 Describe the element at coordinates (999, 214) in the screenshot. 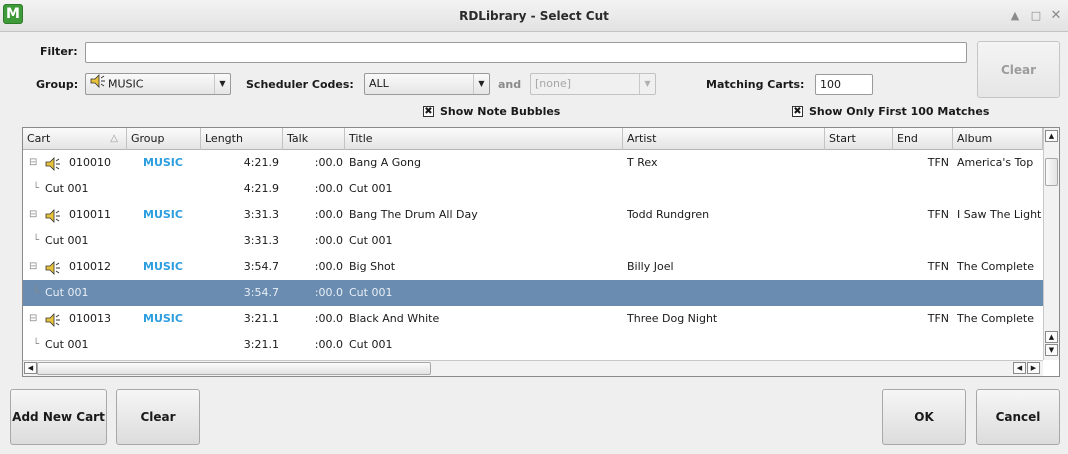

I see `album-cell: I Saw The Light` at that location.